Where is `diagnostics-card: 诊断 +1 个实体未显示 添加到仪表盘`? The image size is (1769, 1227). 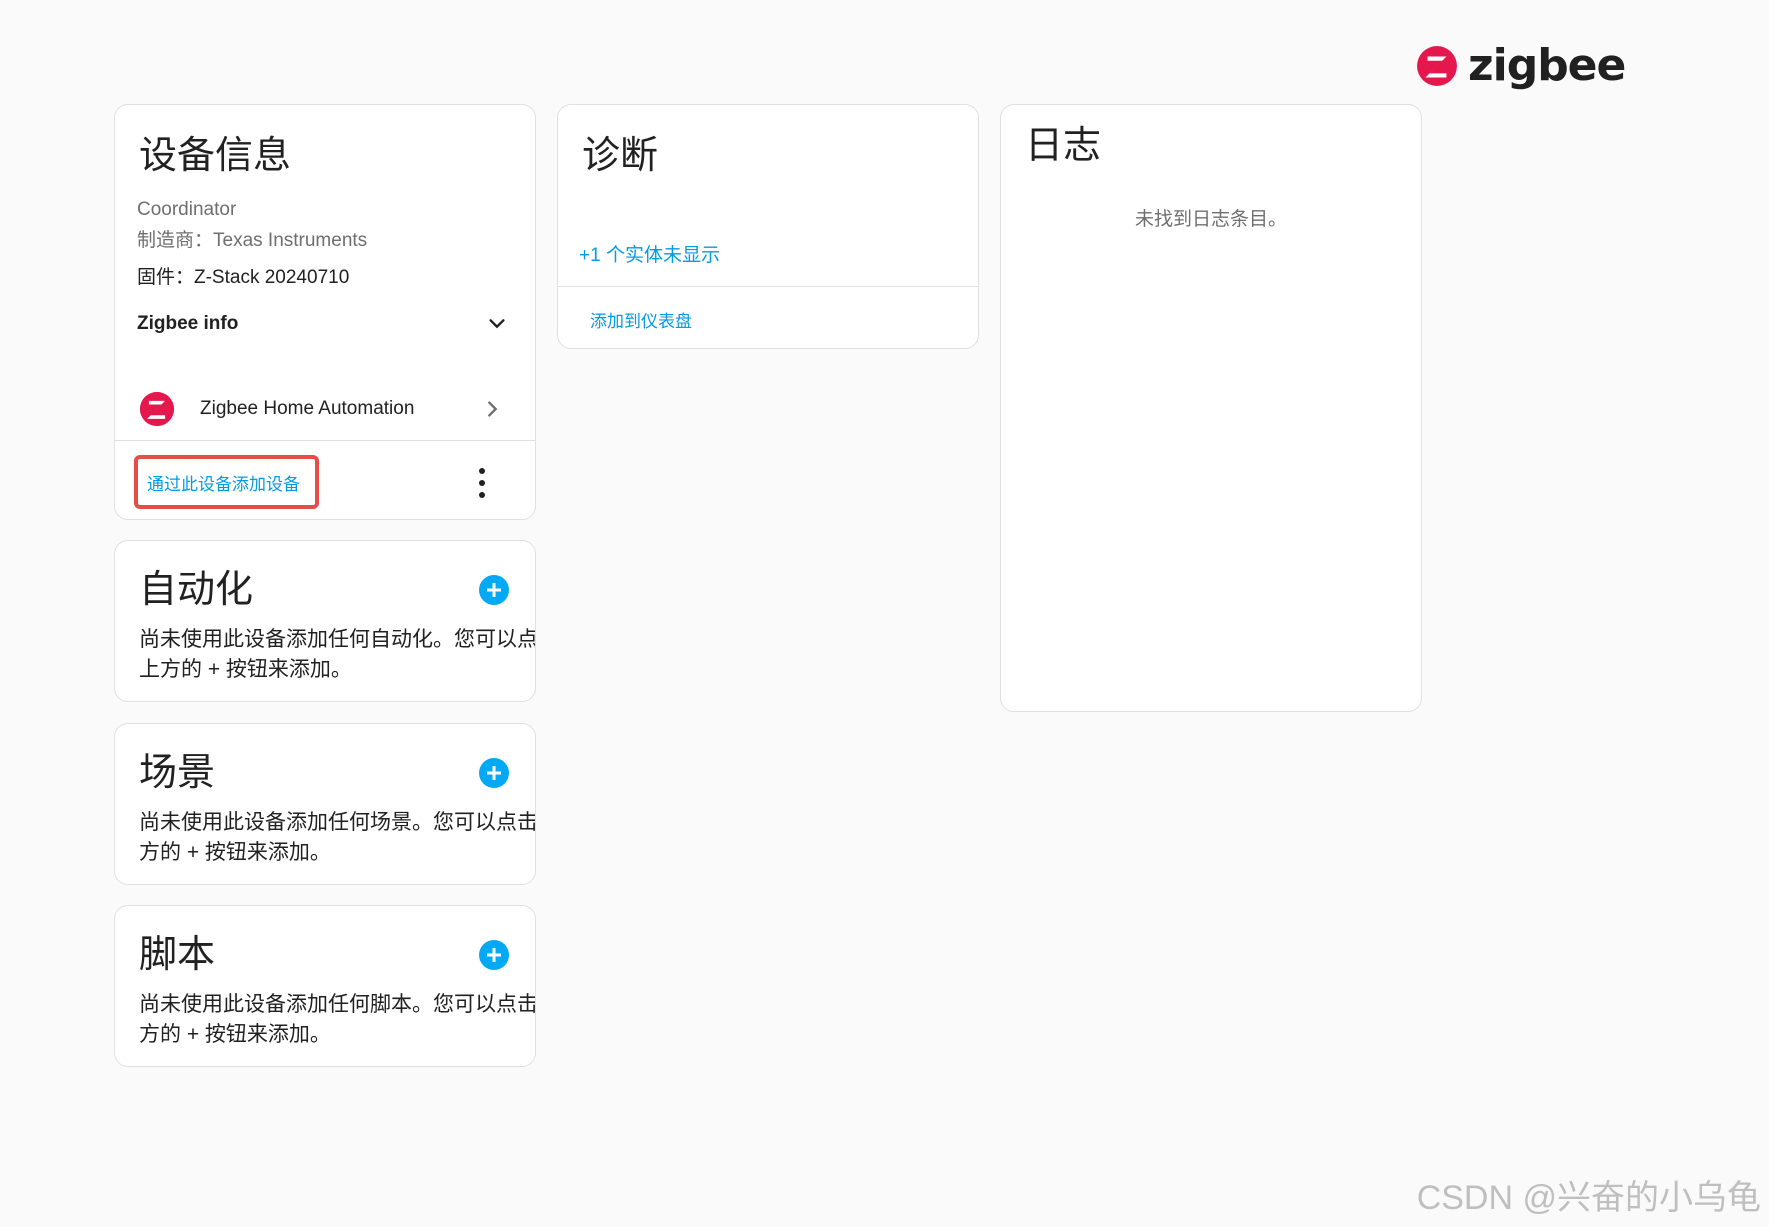 diagnostics-card: 诊断 +1 个实体未显示 添加到仪表盘 is located at coordinates (768, 226).